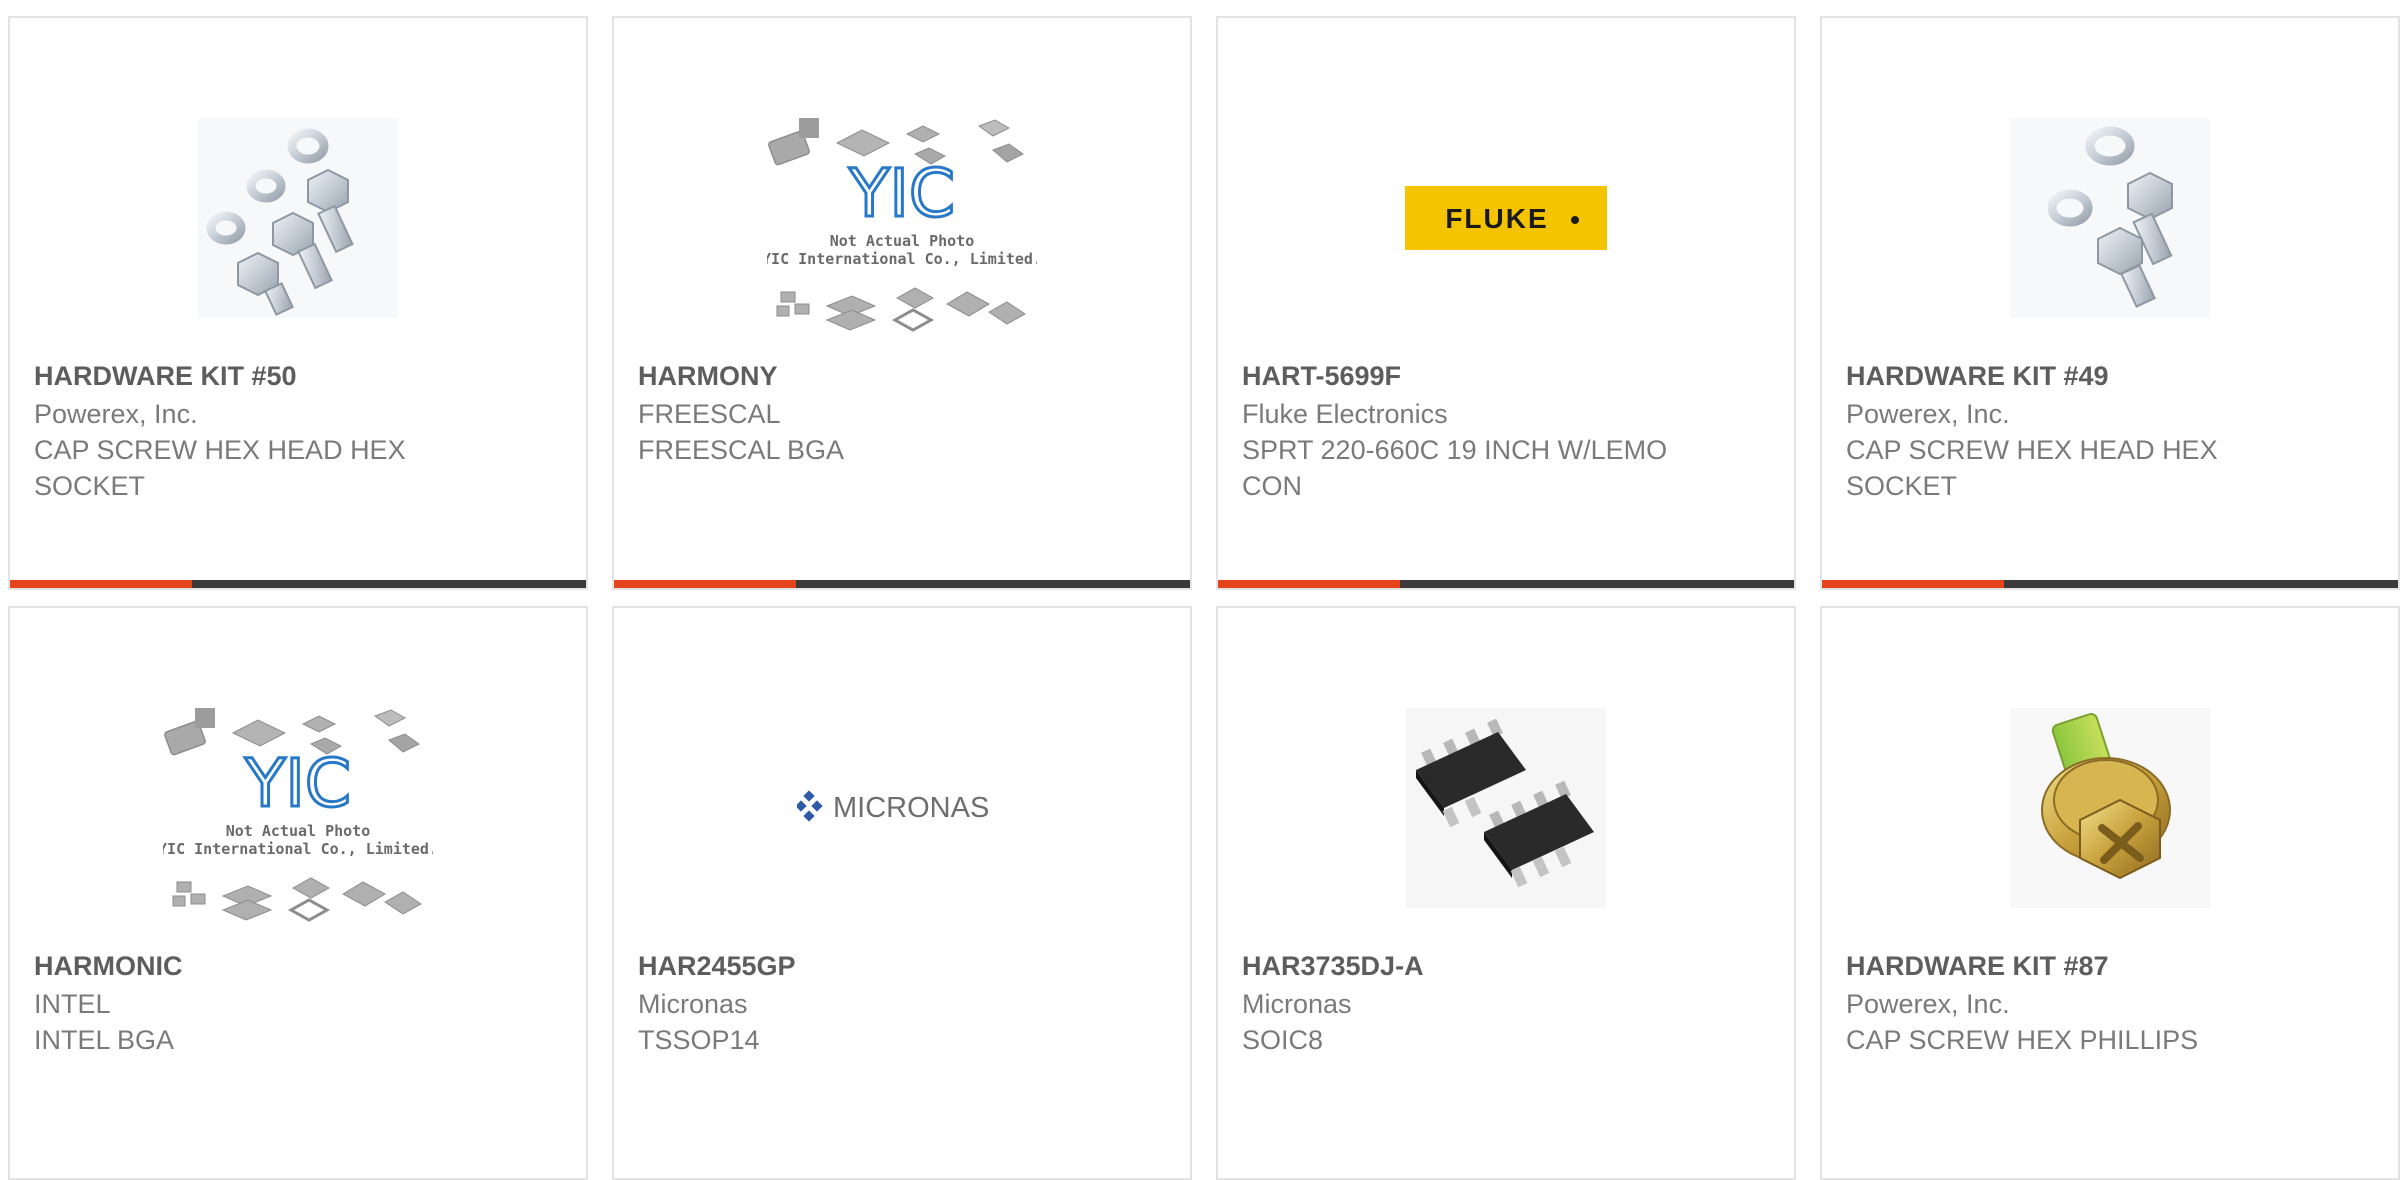 Image resolution: width=2400 pixels, height=1180 pixels. What do you see at coordinates (1506, 966) in the screenshot?
I see `part-number: HAR3735DJ-A` at bounding box center [1506, 966].